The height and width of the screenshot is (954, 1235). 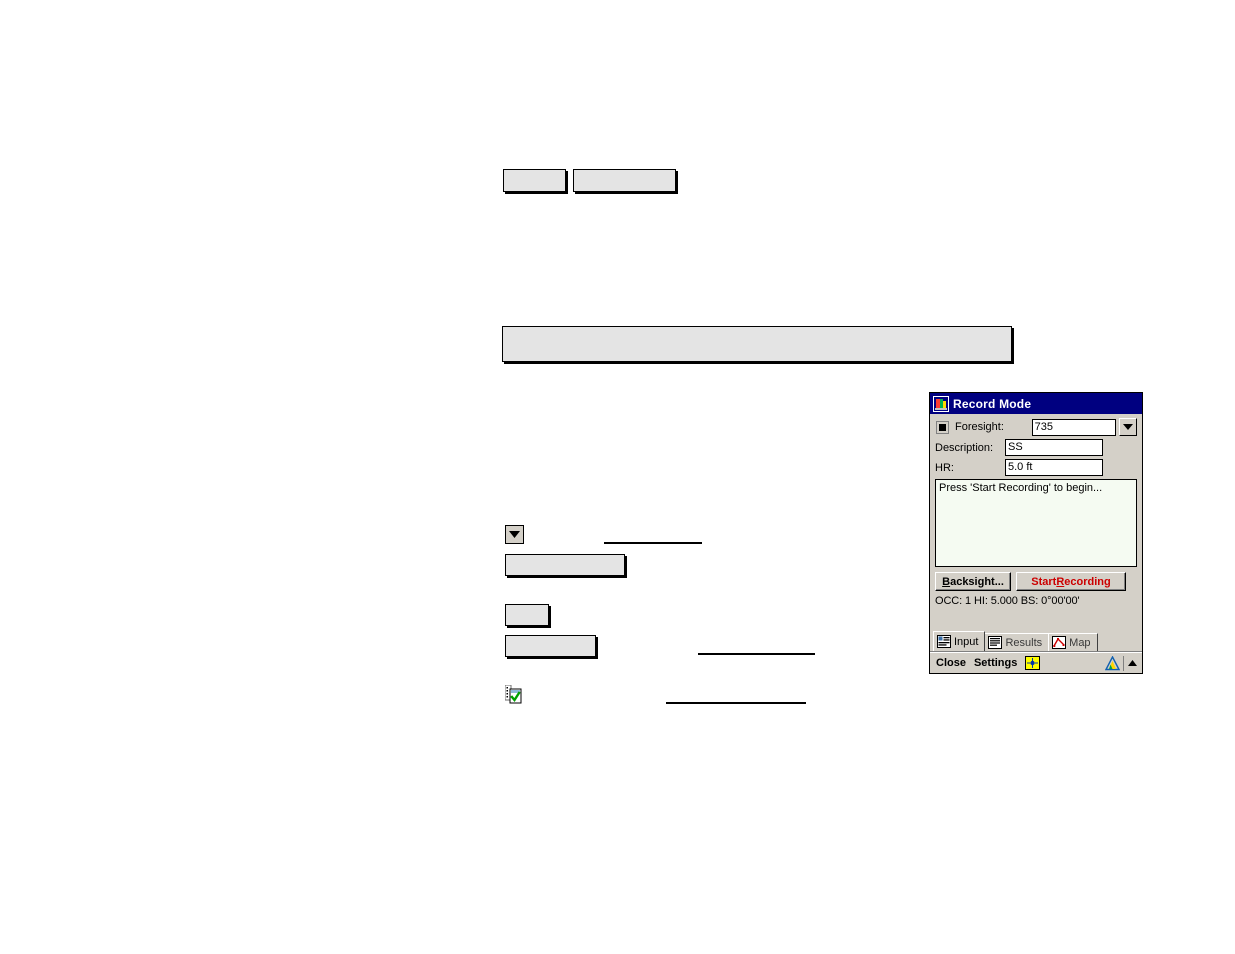 I want to click on chevron-up-icon, so click(x=1132, y=663).